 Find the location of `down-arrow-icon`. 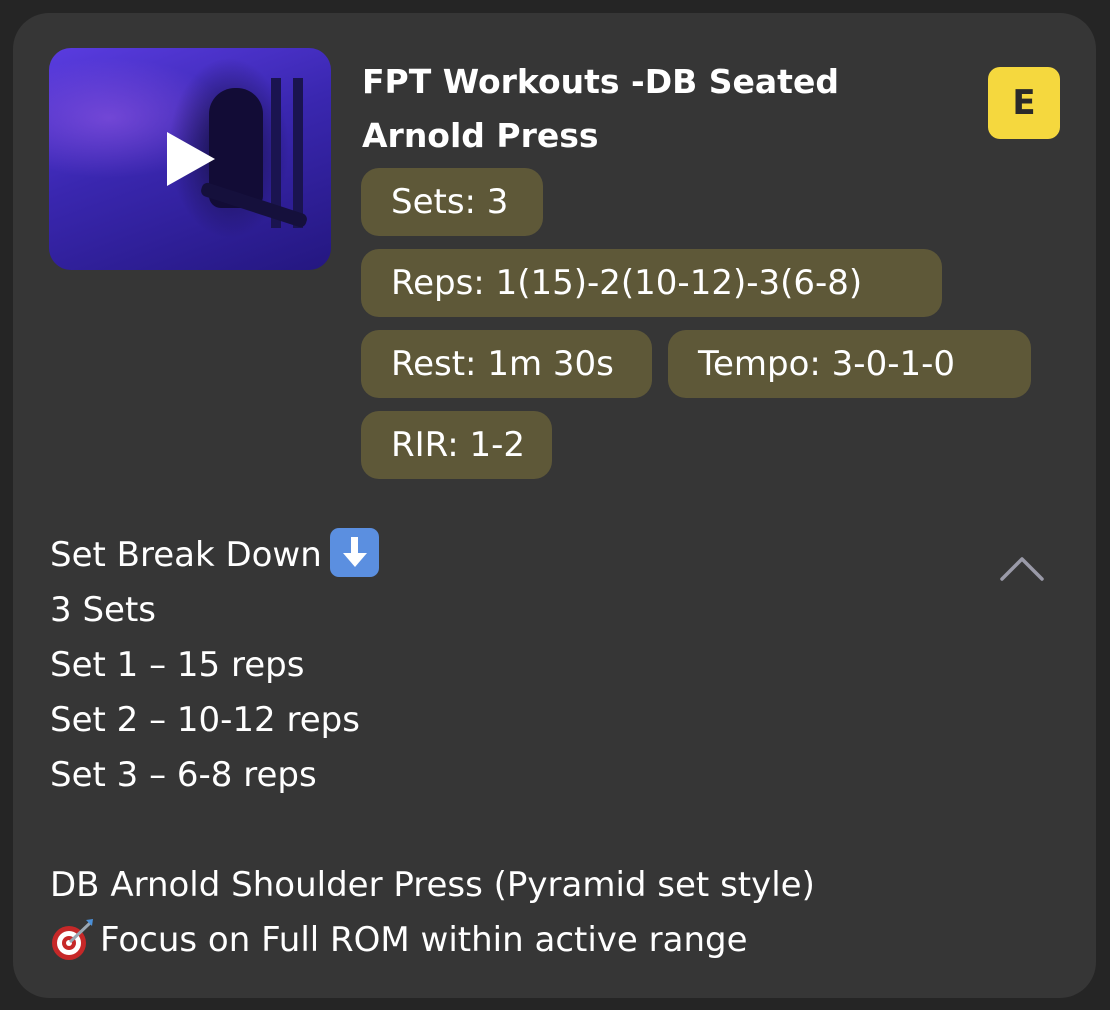

down-arrow-icon is located at coordinates (354, 552).